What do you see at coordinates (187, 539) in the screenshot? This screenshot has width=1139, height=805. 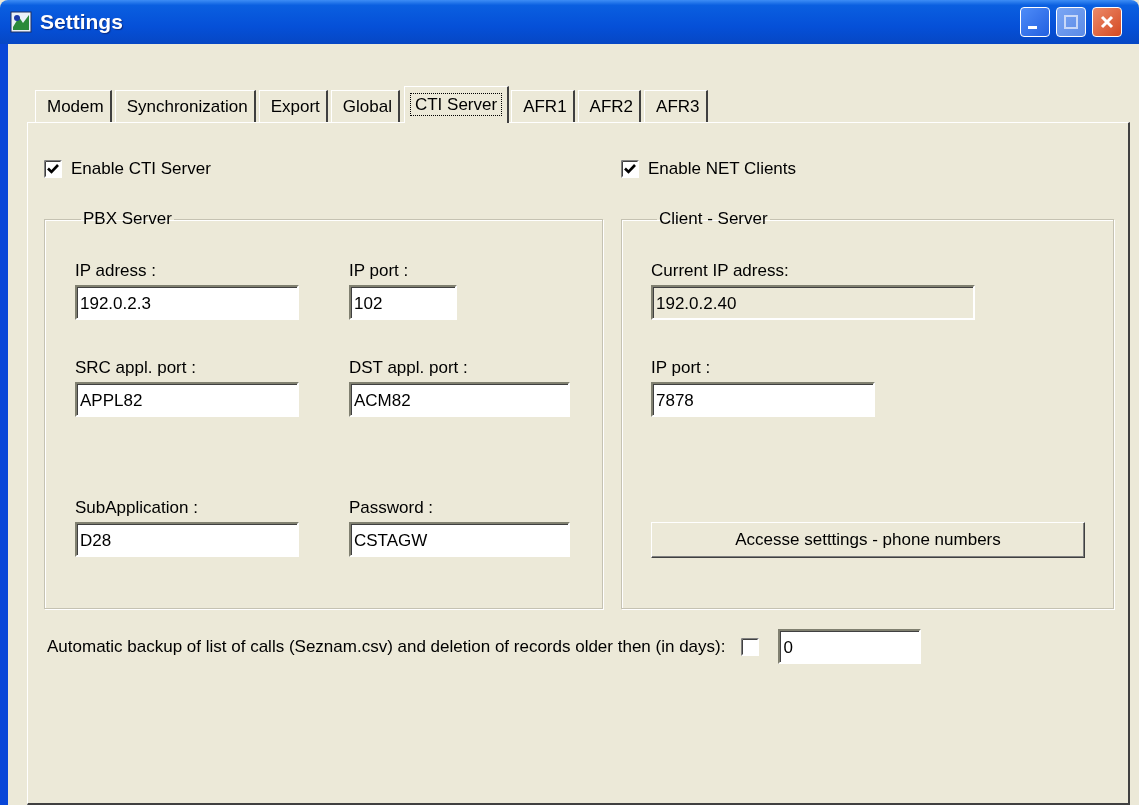 I see `input-field: D28` at bounding box center [187, 539].